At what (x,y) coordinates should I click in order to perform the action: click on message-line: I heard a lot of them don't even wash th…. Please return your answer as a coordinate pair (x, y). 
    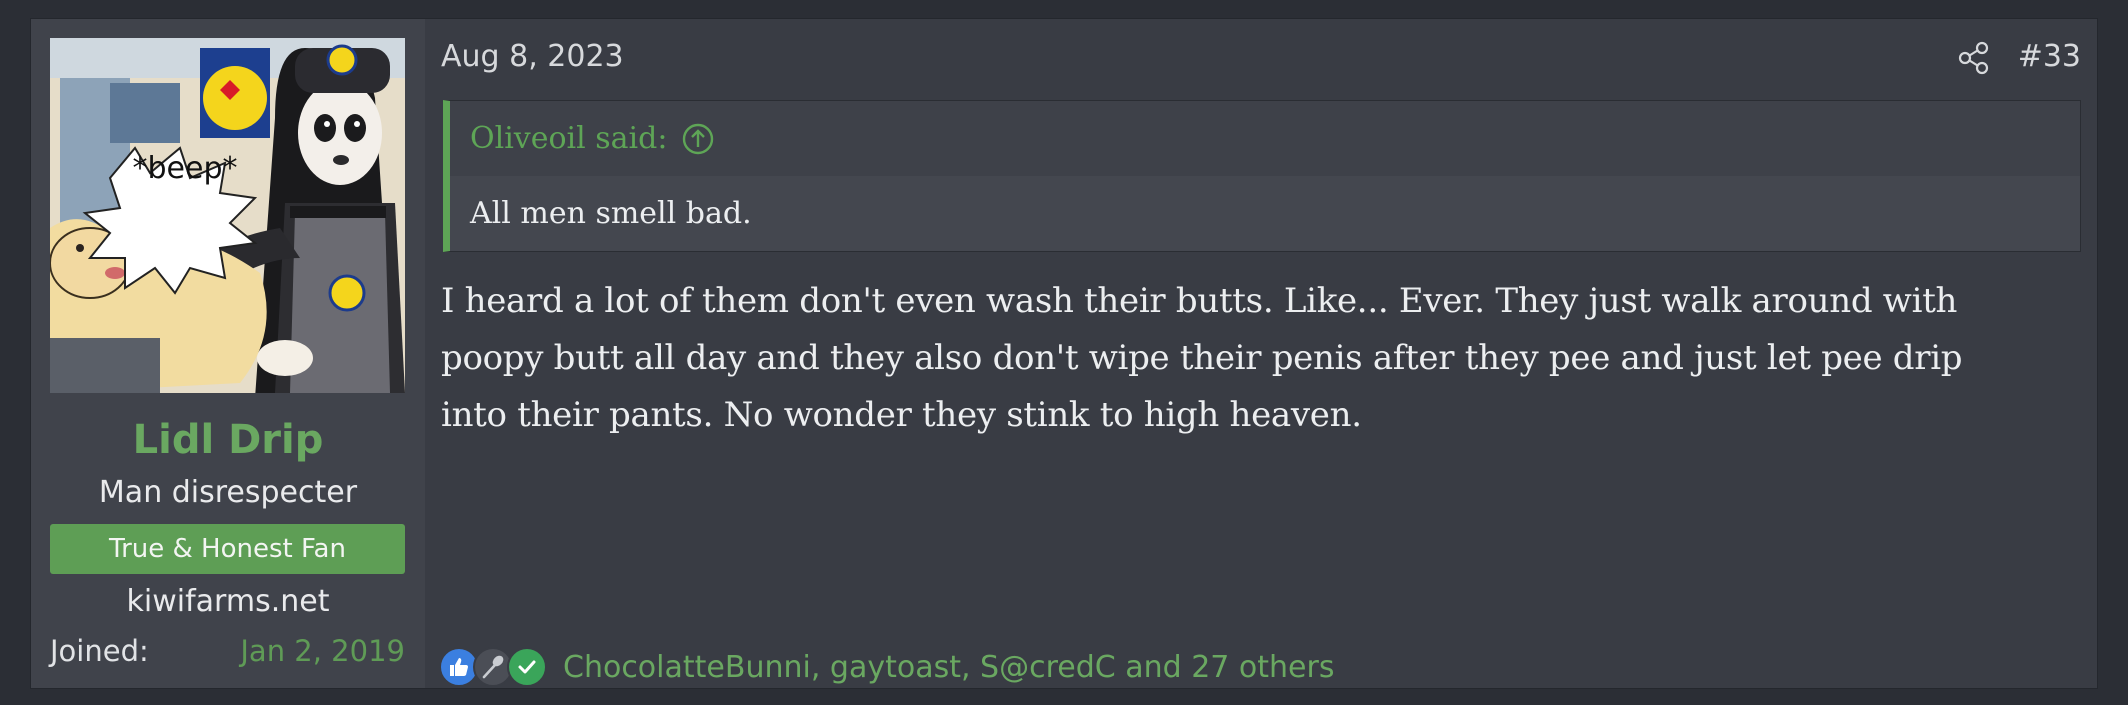
    Looking at the image, I should click on (1199, 301).